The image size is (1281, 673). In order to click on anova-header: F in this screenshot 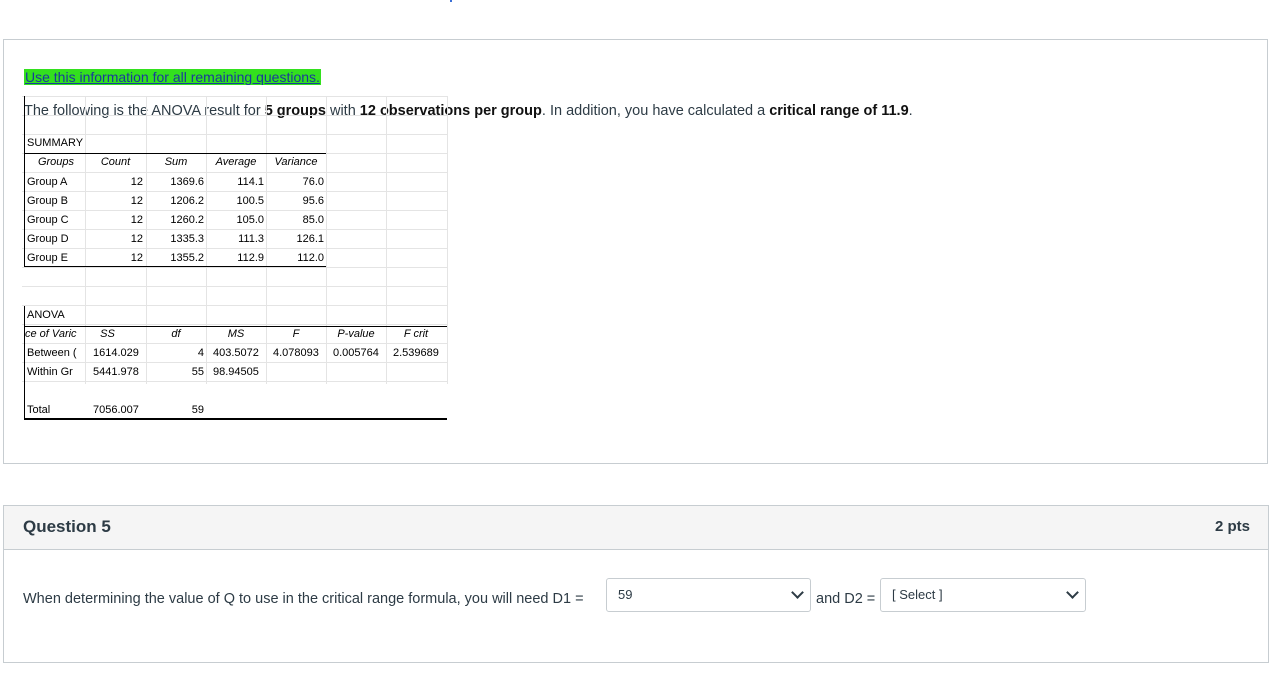, I will do `click(296, 334)`.